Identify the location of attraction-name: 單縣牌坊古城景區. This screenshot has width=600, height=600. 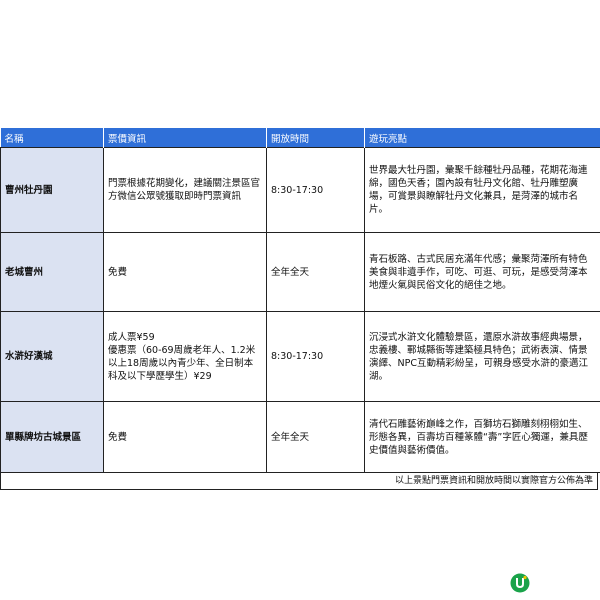
(52, 437).